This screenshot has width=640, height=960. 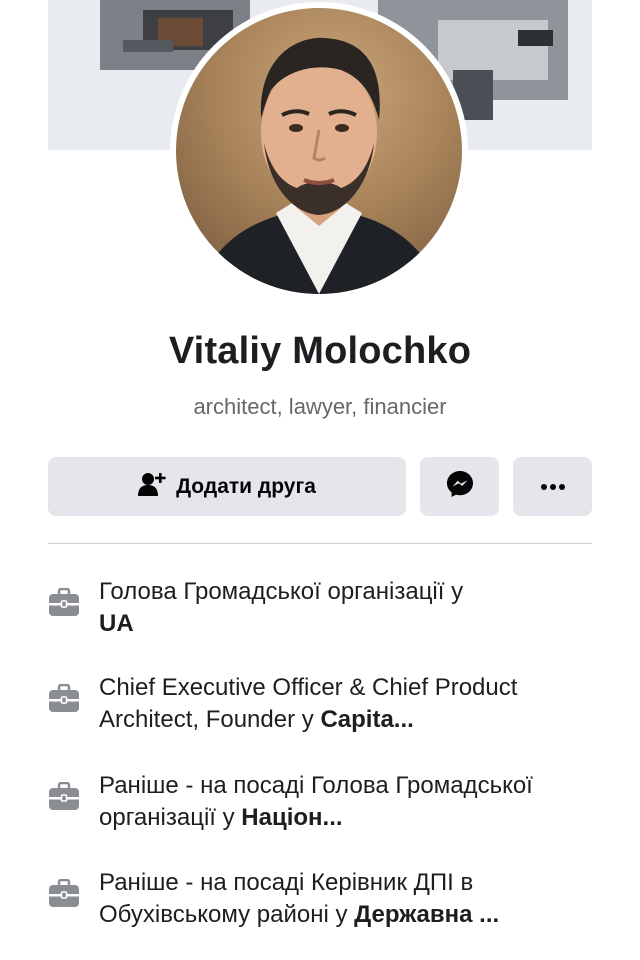 I want to click on messenger-icon, so click(x=460, y=486).